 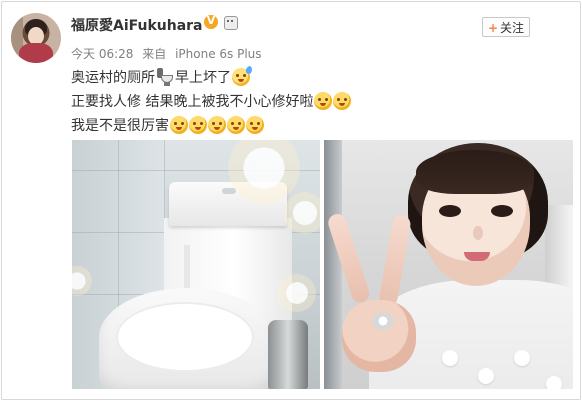 What do you see at coordinates (192, 102) in the screenshot?
I see `post-line-2-text: 正要找人修 结果晚上被我不小心修好啦` at bounding box center [192, 102].